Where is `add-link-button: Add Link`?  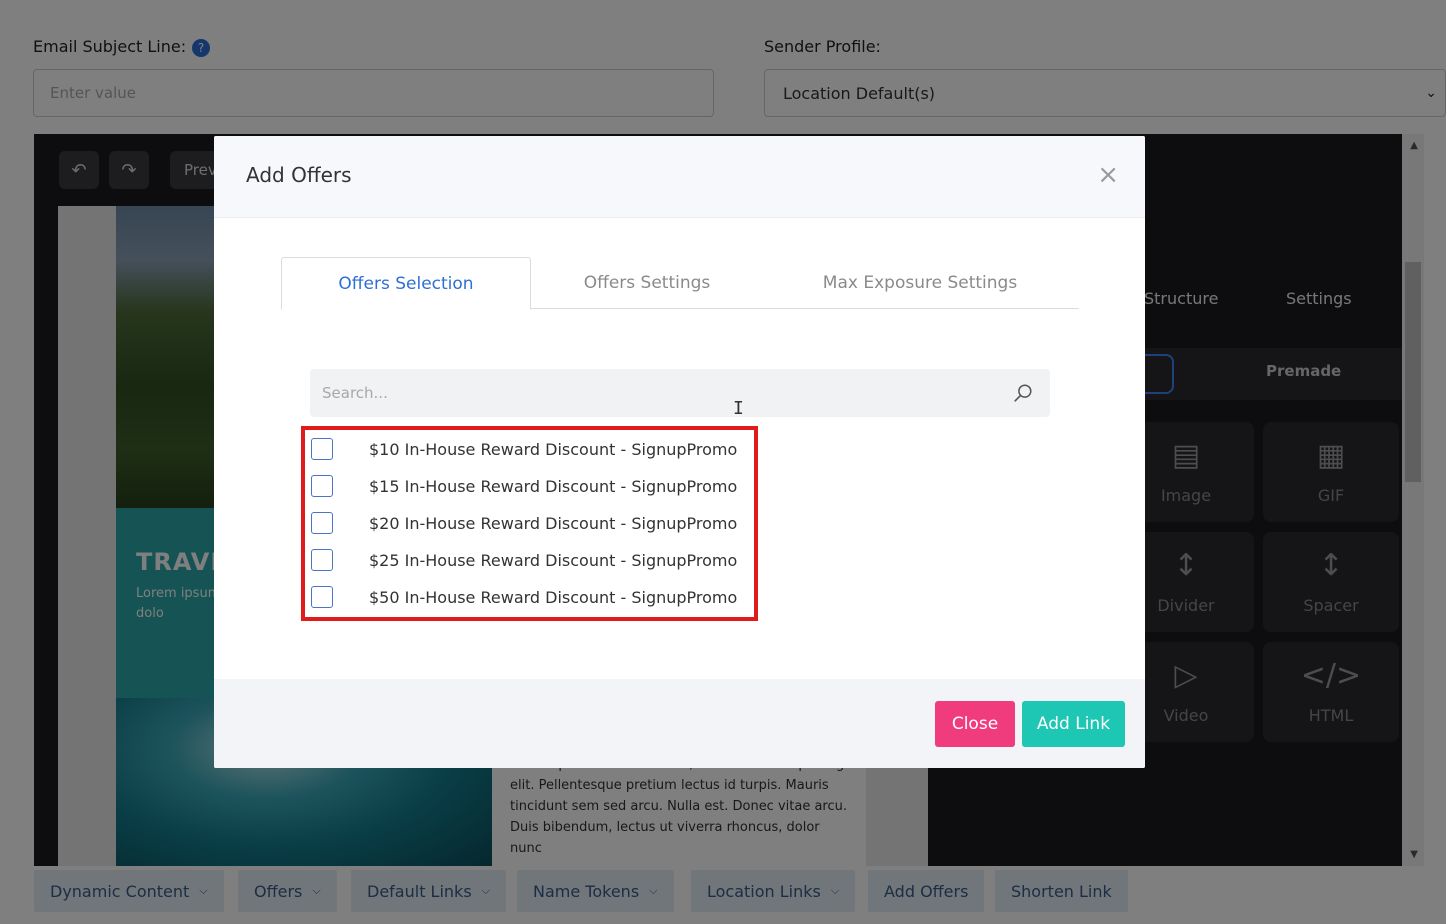
add-link-button: Add Link is located at coordinates (1073, 724).